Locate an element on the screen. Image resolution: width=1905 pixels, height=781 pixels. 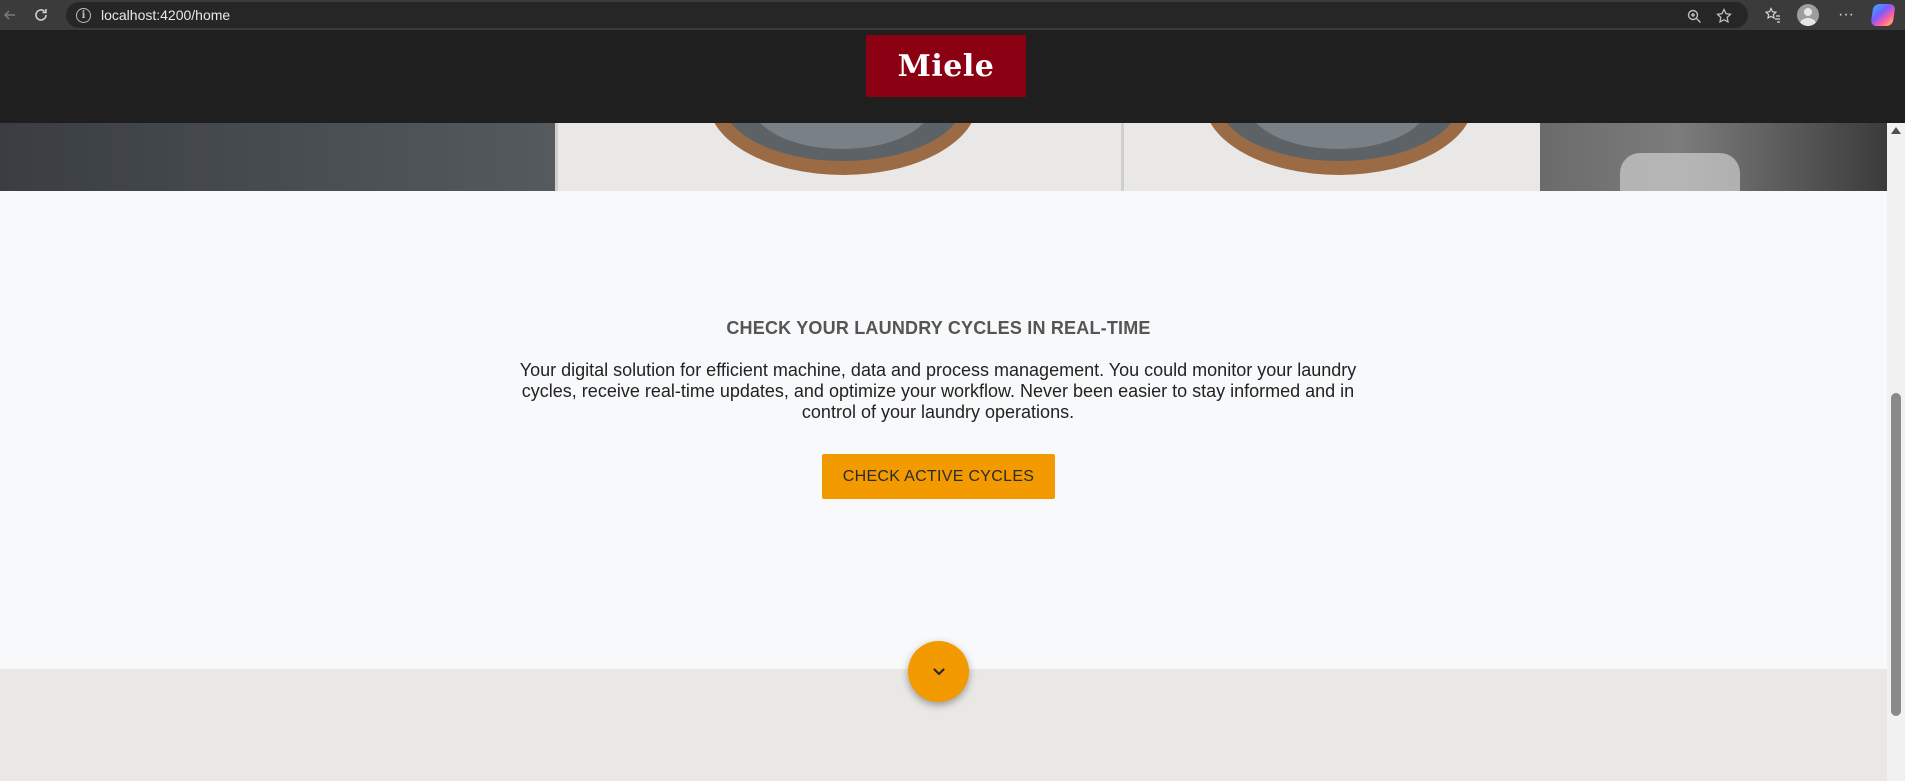
address-bar: i localhost:4200/home is located at coordinates (907, 15).